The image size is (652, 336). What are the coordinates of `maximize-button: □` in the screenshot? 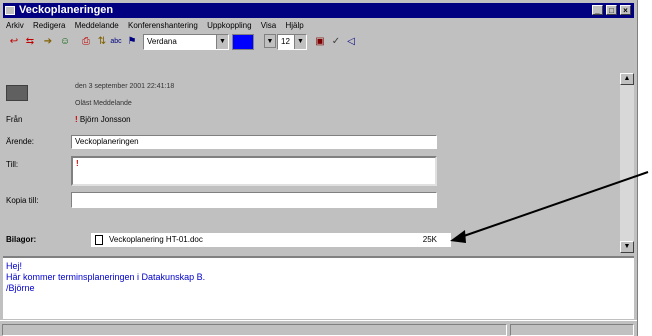 It's located at (611, 10).